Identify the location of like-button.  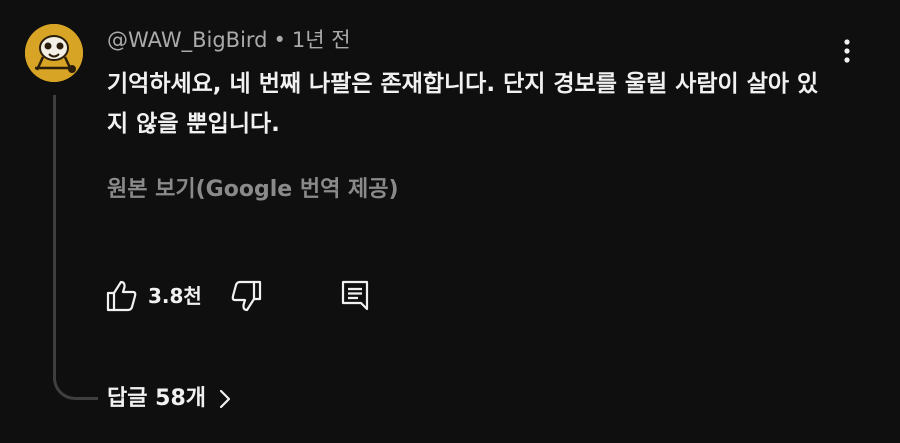
(122, 296).